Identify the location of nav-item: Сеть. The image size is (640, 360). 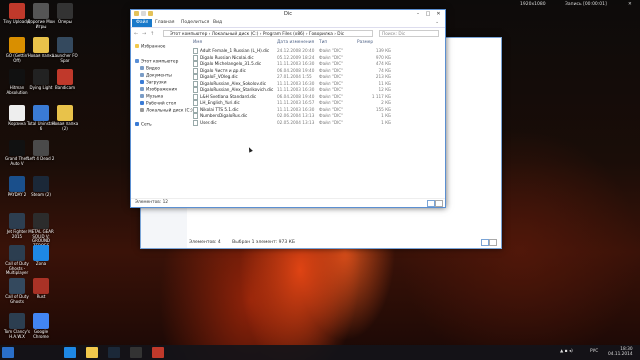
(143, 125).